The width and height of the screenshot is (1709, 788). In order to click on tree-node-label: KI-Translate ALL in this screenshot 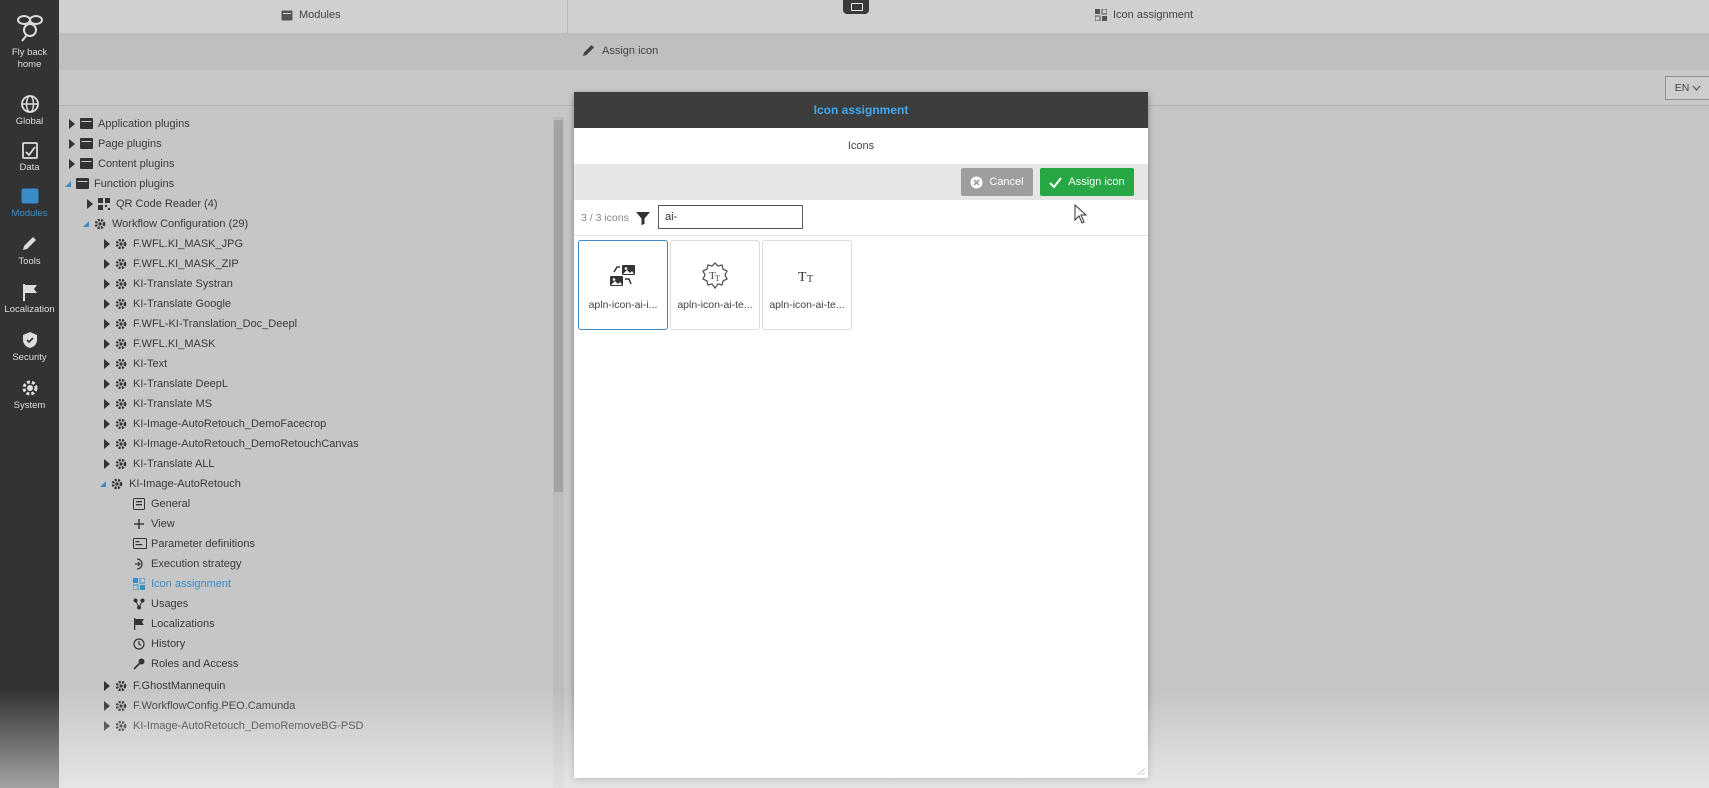, I will do `click(174, 464)`.